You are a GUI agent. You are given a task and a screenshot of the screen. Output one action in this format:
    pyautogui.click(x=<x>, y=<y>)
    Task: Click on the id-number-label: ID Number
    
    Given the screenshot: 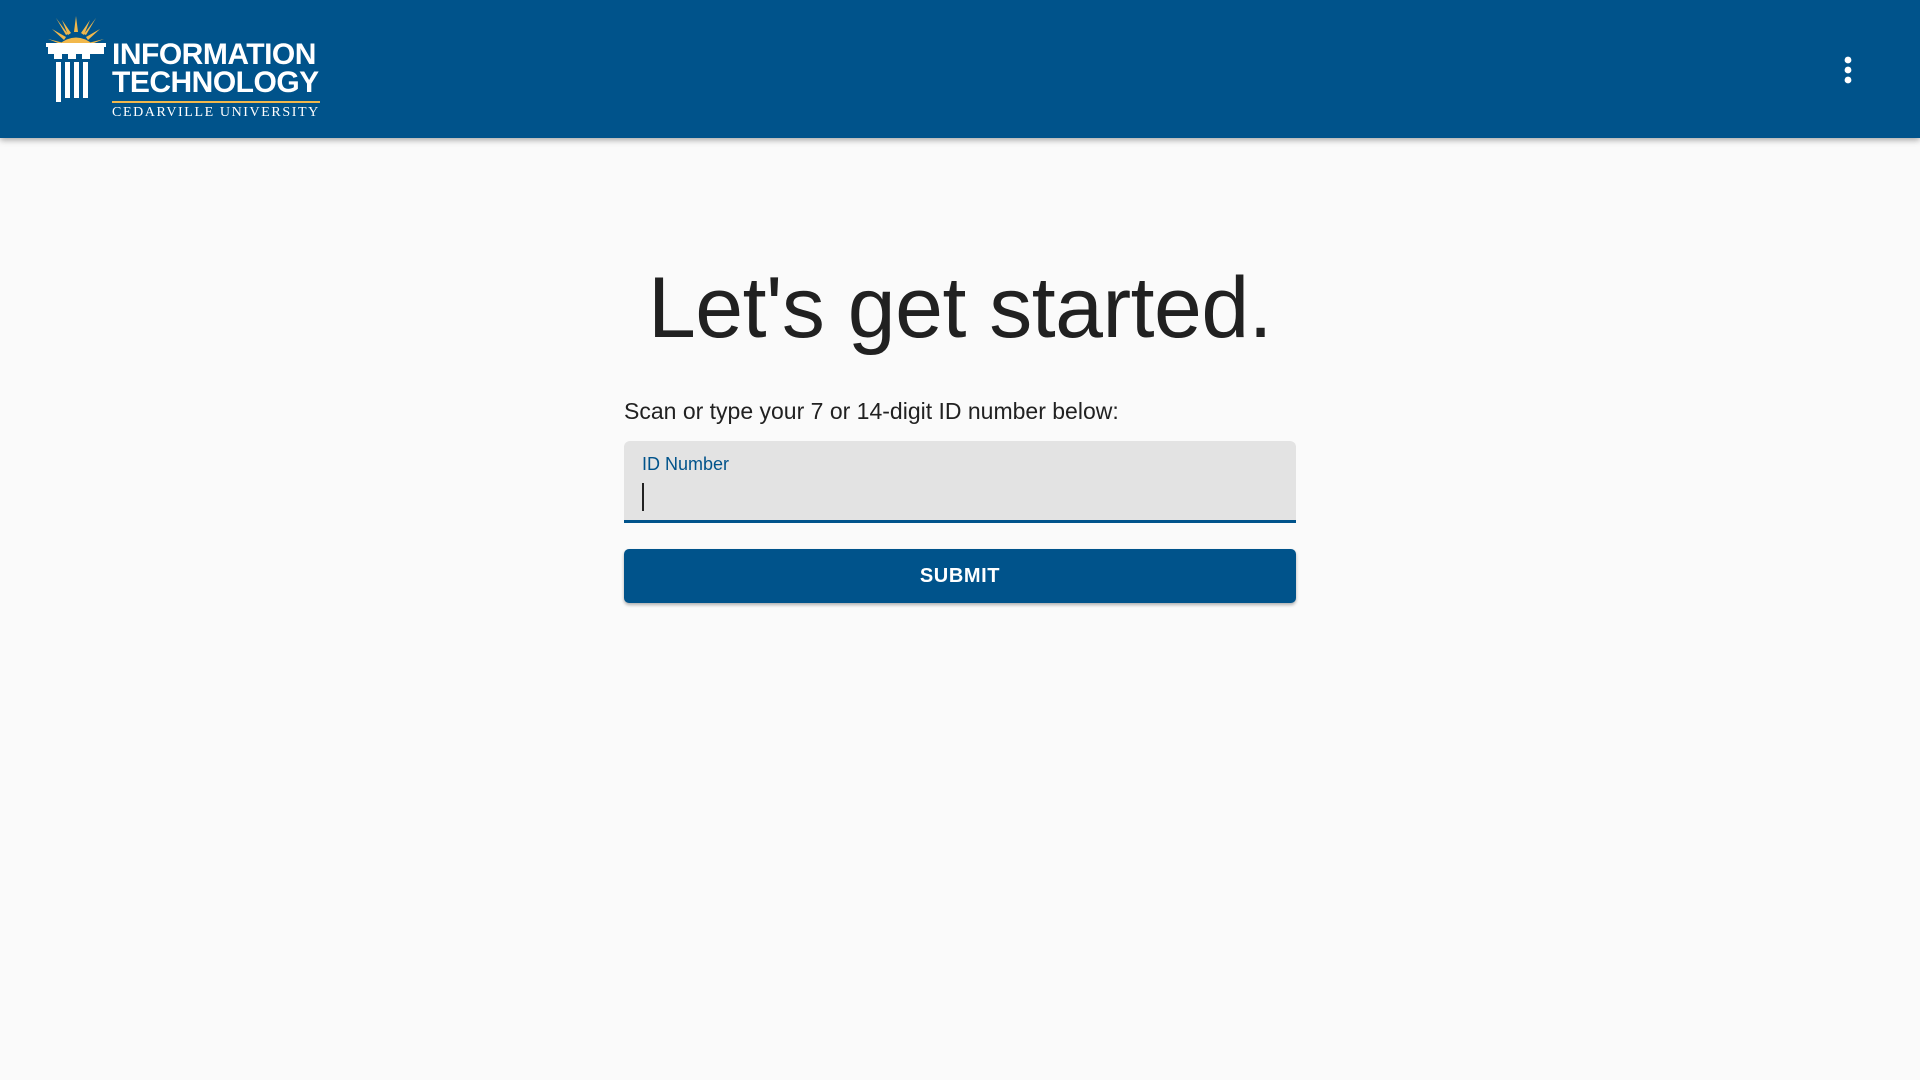 What is the action you would take?
    pyautogui.click(x=686, y=464)
    